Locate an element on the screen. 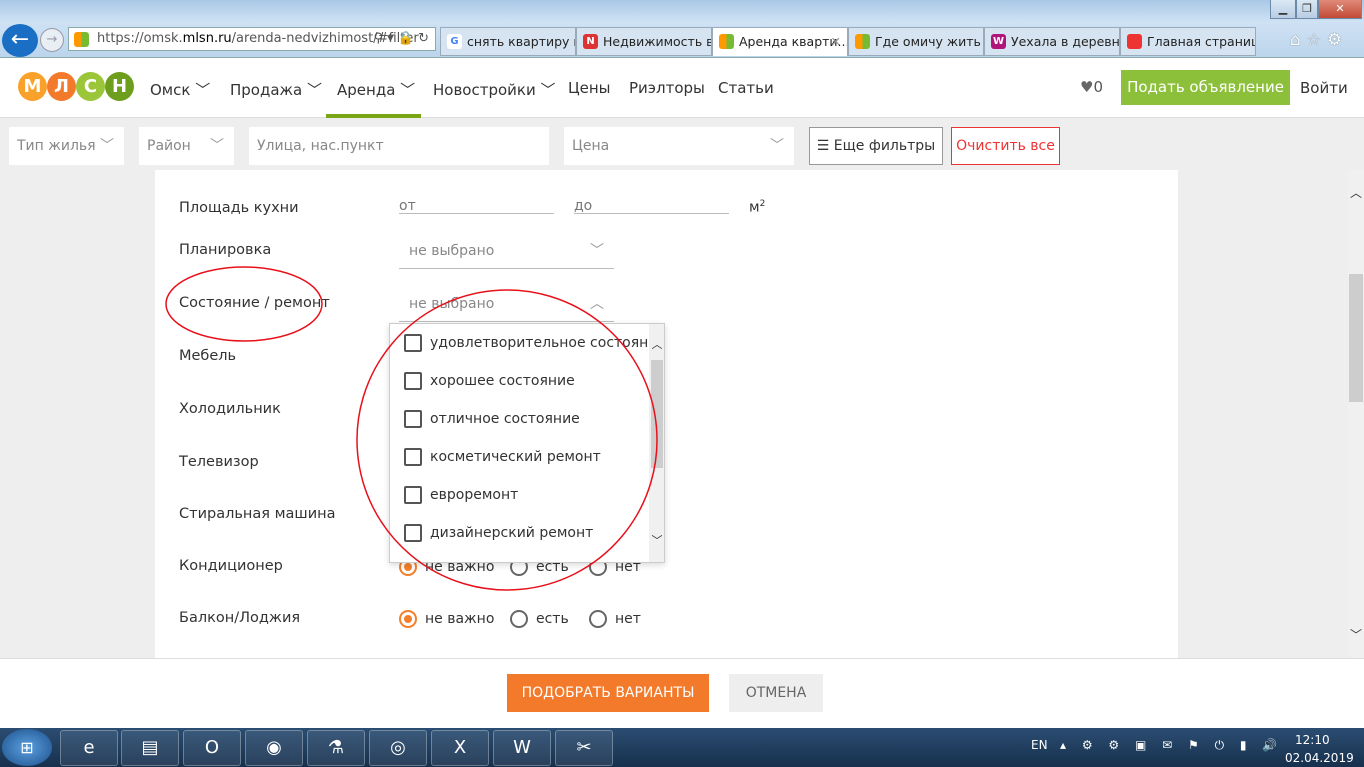  option-excellent: отличное состояние is located at coordinates (492, 419).